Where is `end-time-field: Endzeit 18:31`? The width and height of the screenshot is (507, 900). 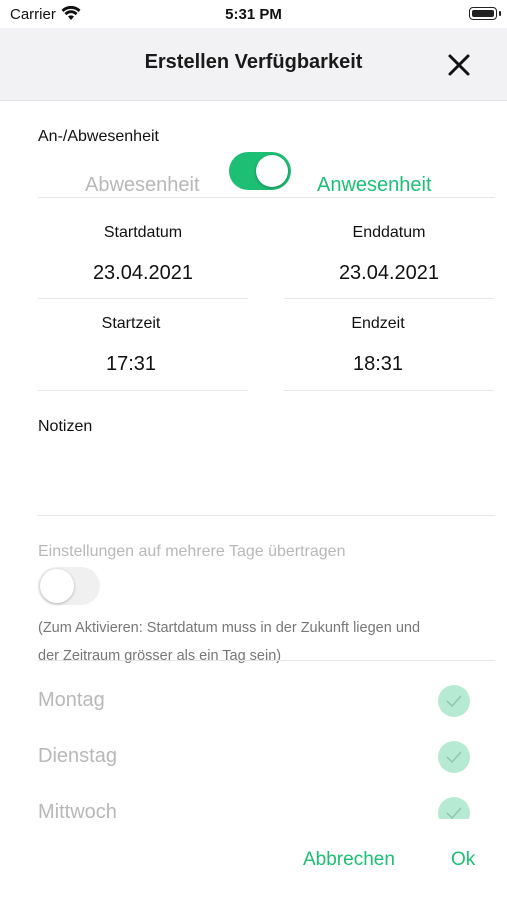 end-time-field: Endzeit 18:31 is located at coordinates (378, 345).